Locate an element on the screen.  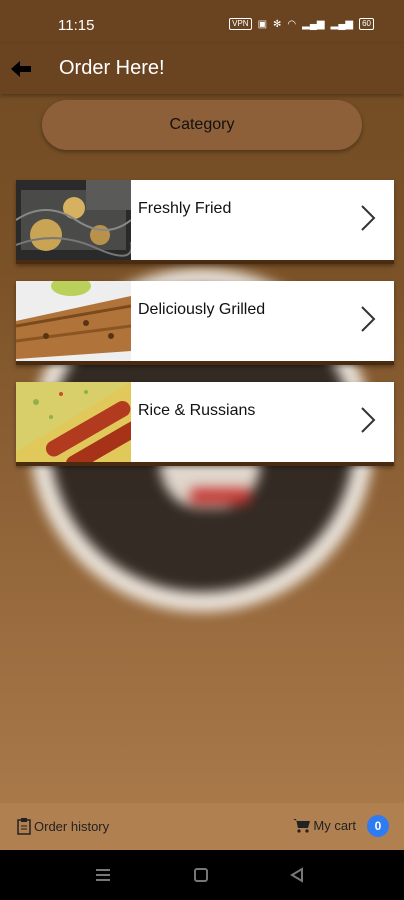
system-nav-bar is located at coordinates (202, 875).